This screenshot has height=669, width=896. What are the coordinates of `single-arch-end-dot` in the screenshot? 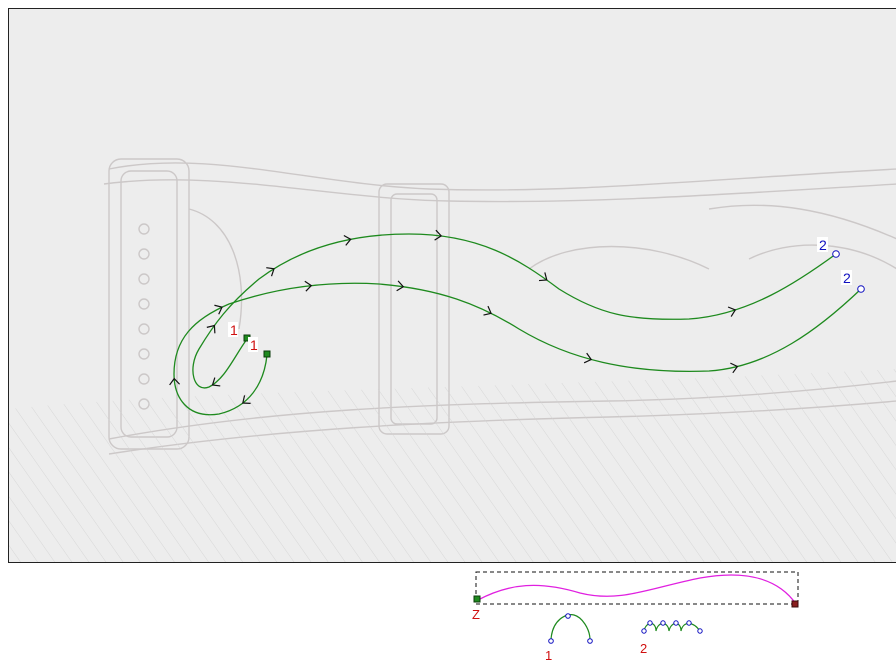 It's located at (590, 641).